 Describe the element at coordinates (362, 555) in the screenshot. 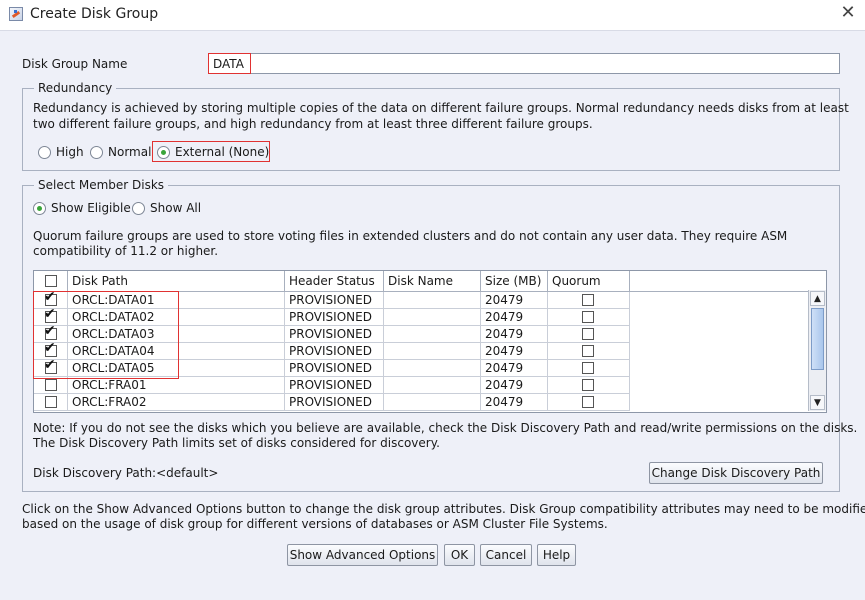

I see `show-advanced-options-button: Show Advanced Options` at that location.